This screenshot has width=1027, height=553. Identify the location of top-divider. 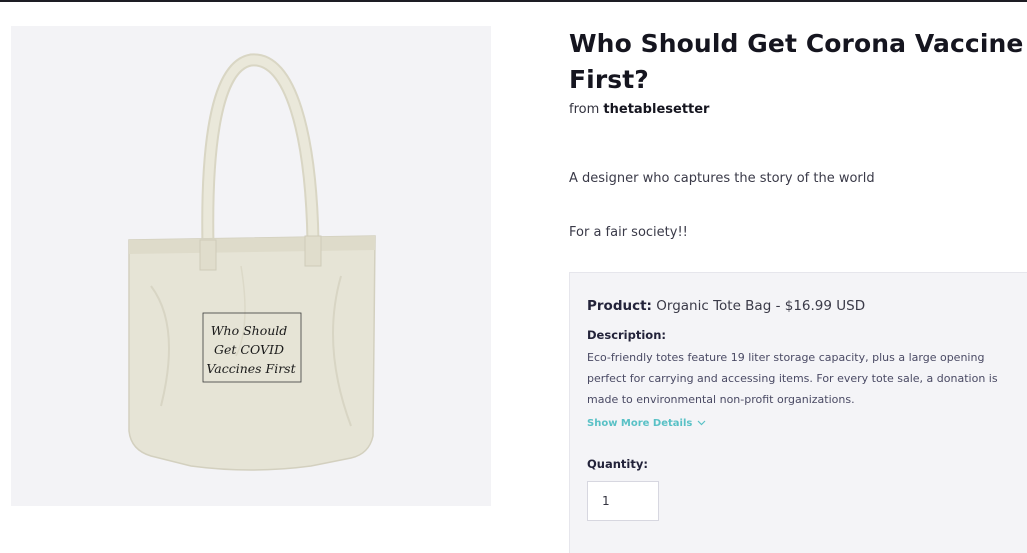
(513, 1).